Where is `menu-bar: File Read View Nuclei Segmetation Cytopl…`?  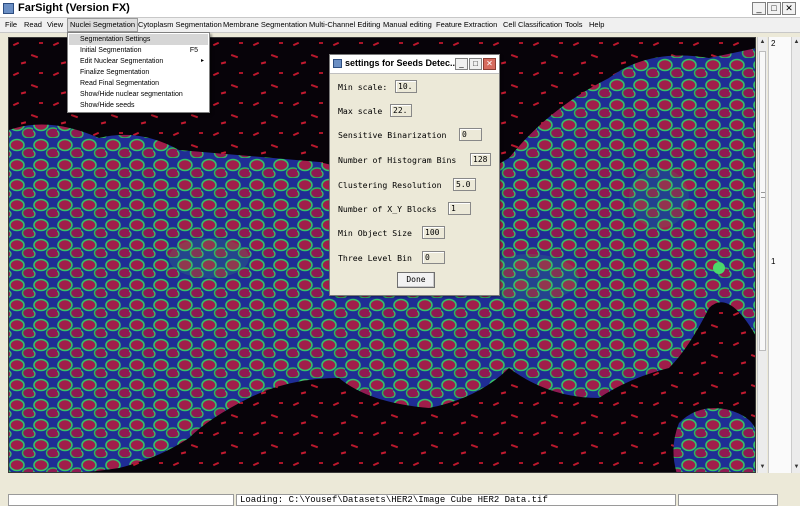
menu-bar: File Read View Nuclei Segmetation Cytopl… is located at coordinates (400, 25).